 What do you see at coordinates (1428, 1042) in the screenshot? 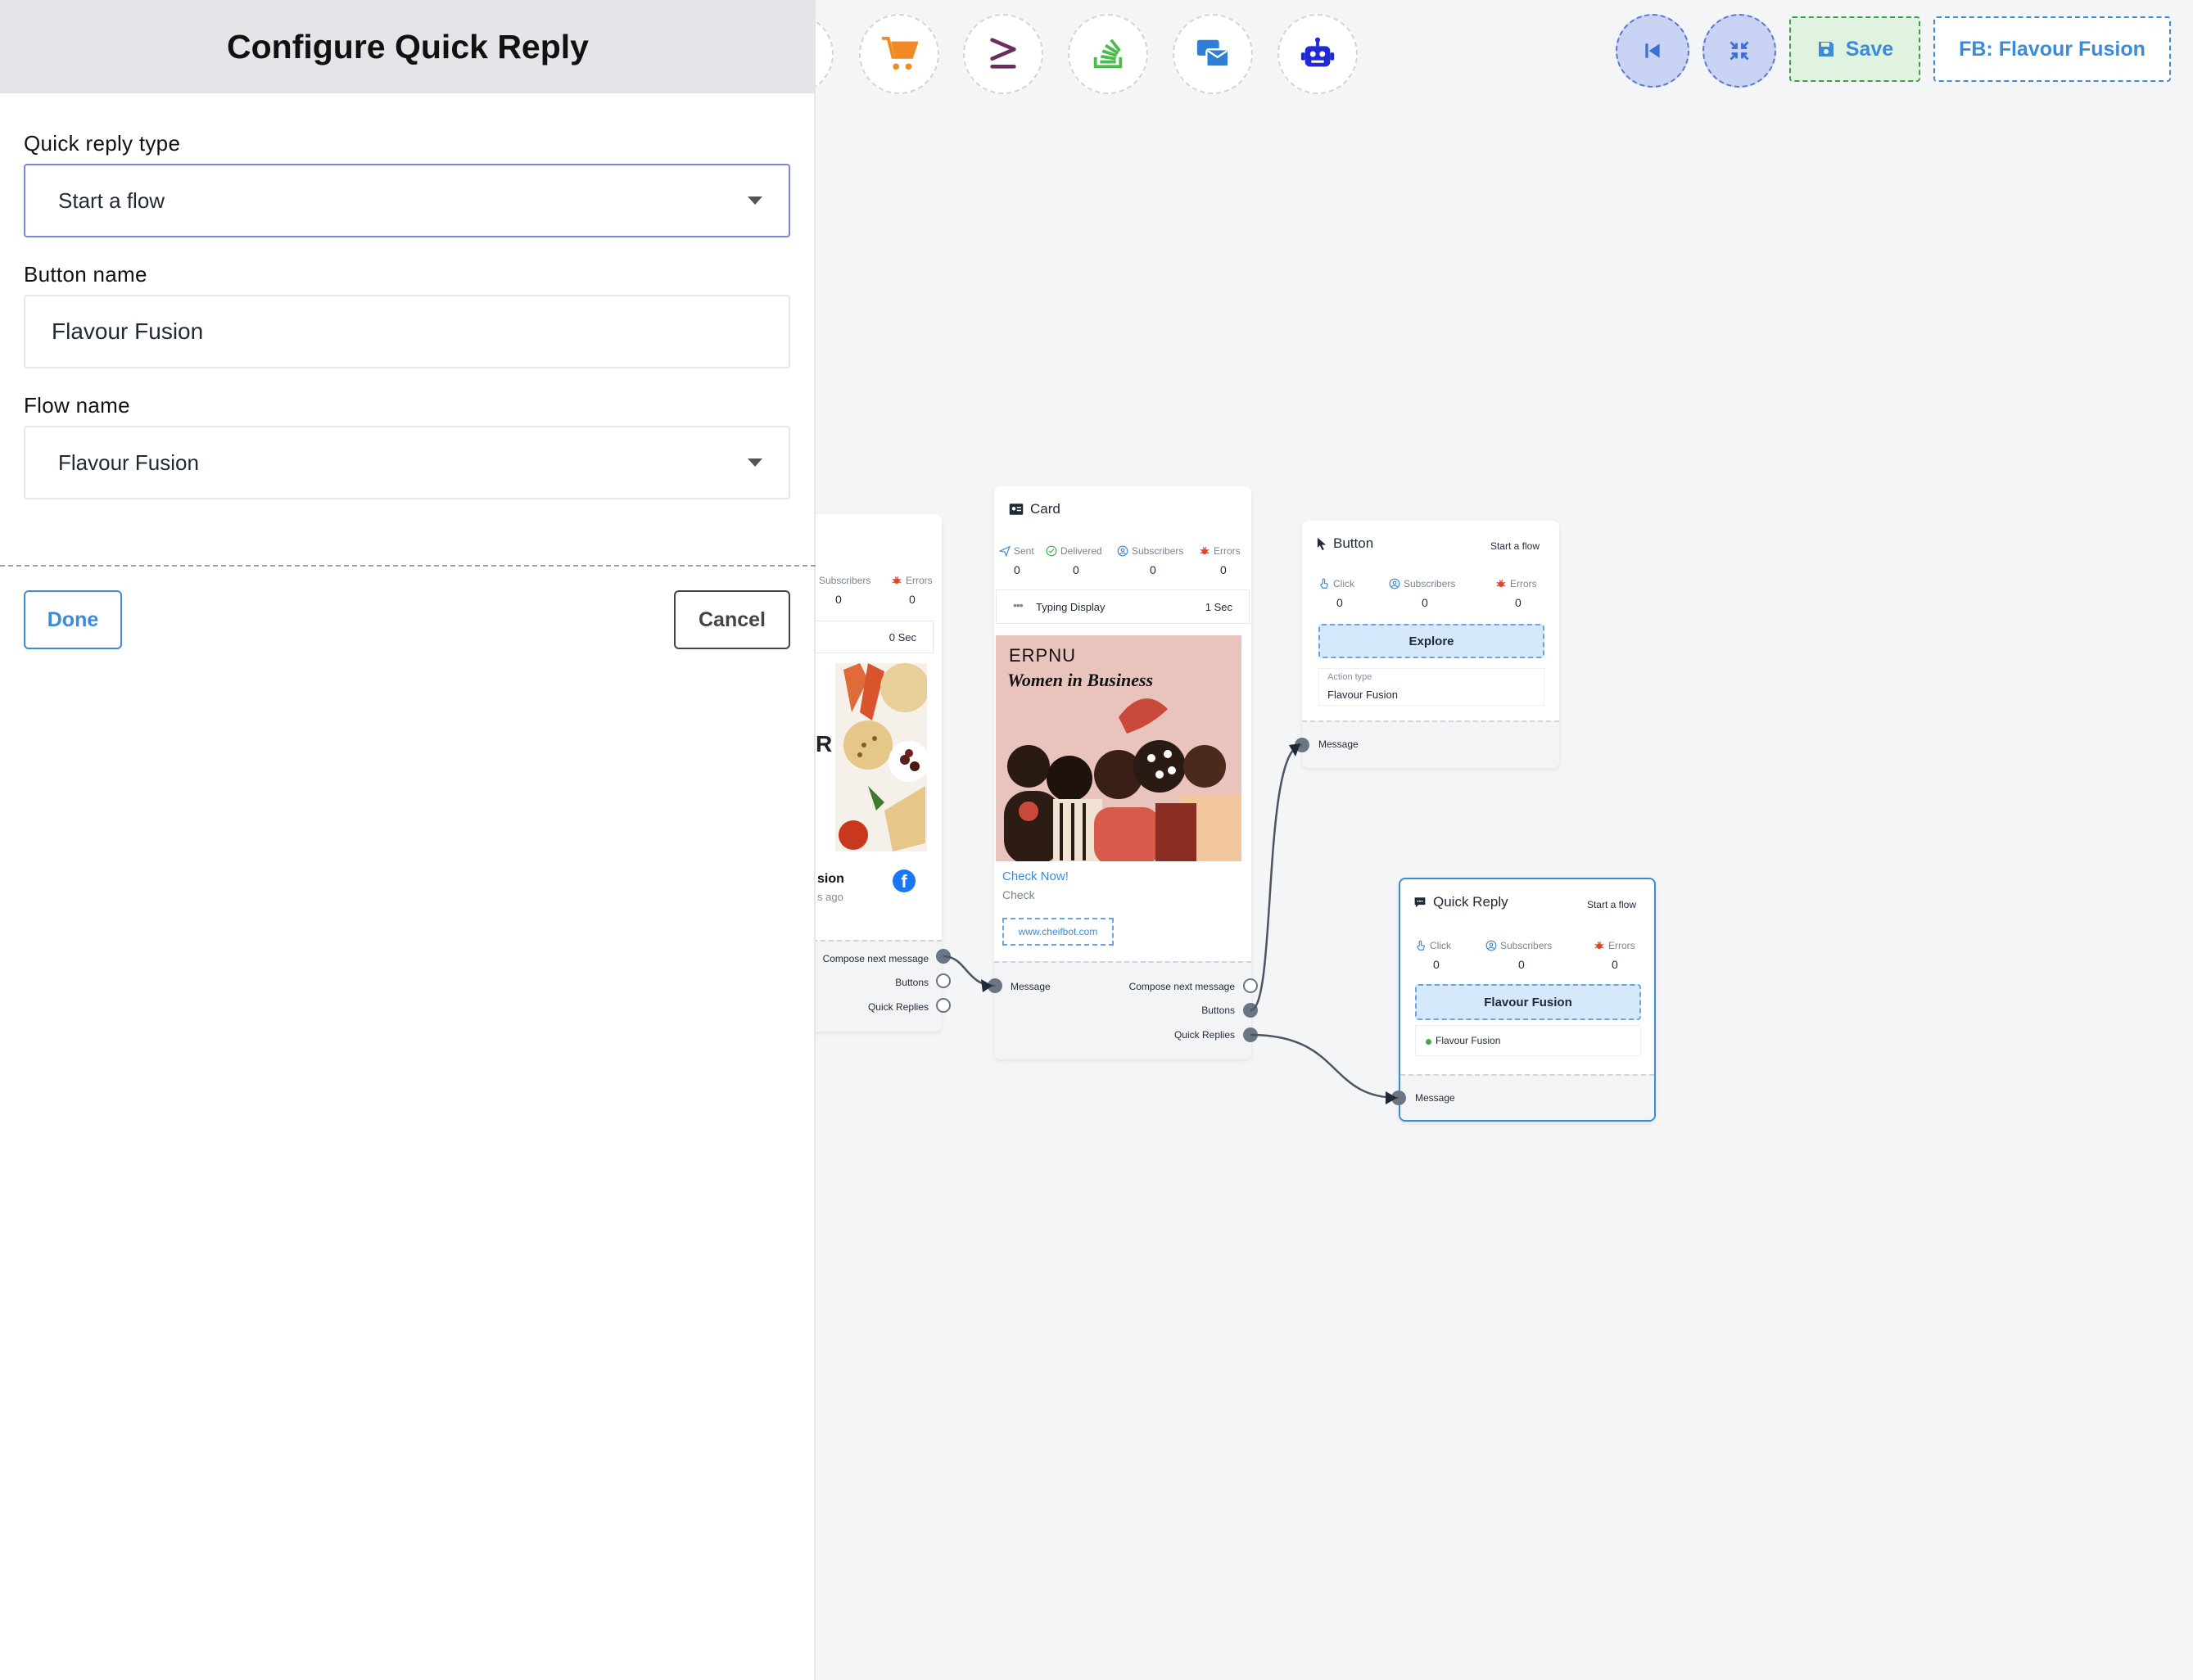
I see `flow-status-dot` at bounding box center [1428, 1042].